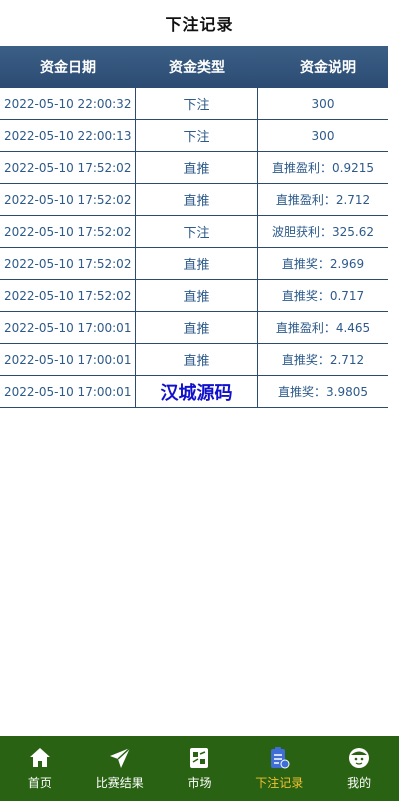  I want to click on tab-mine: 我的, so click(359, 768).